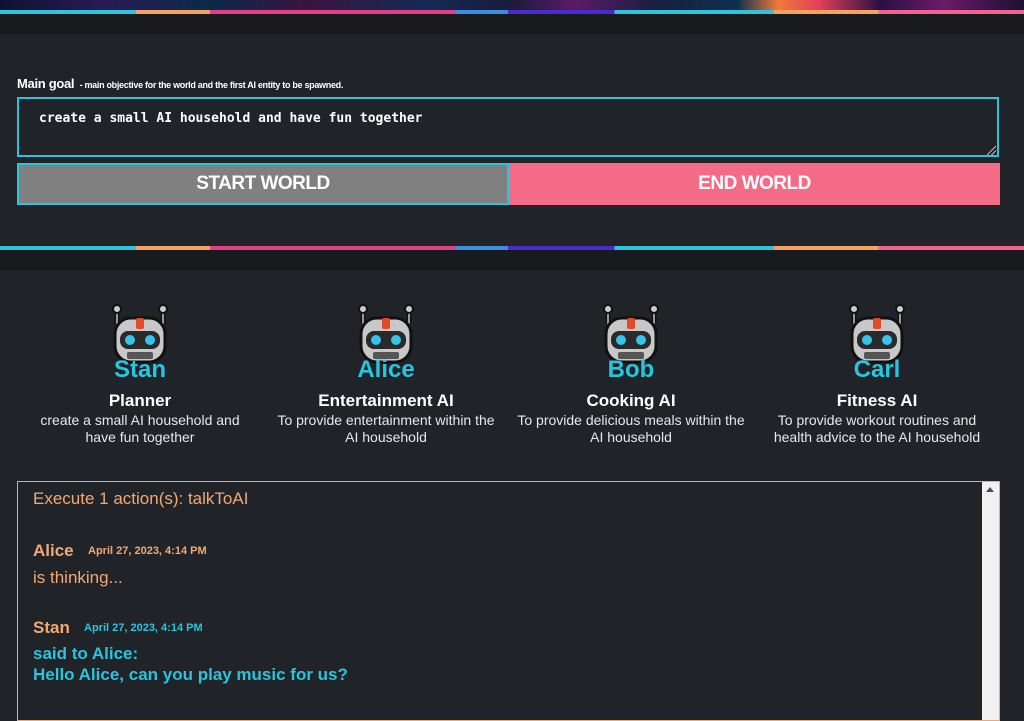 The height and width of the screenshot is (721, 1024). Describe the element at coordinates (51, 627) in the screenshot. I see `message-author: Stan` at that location.